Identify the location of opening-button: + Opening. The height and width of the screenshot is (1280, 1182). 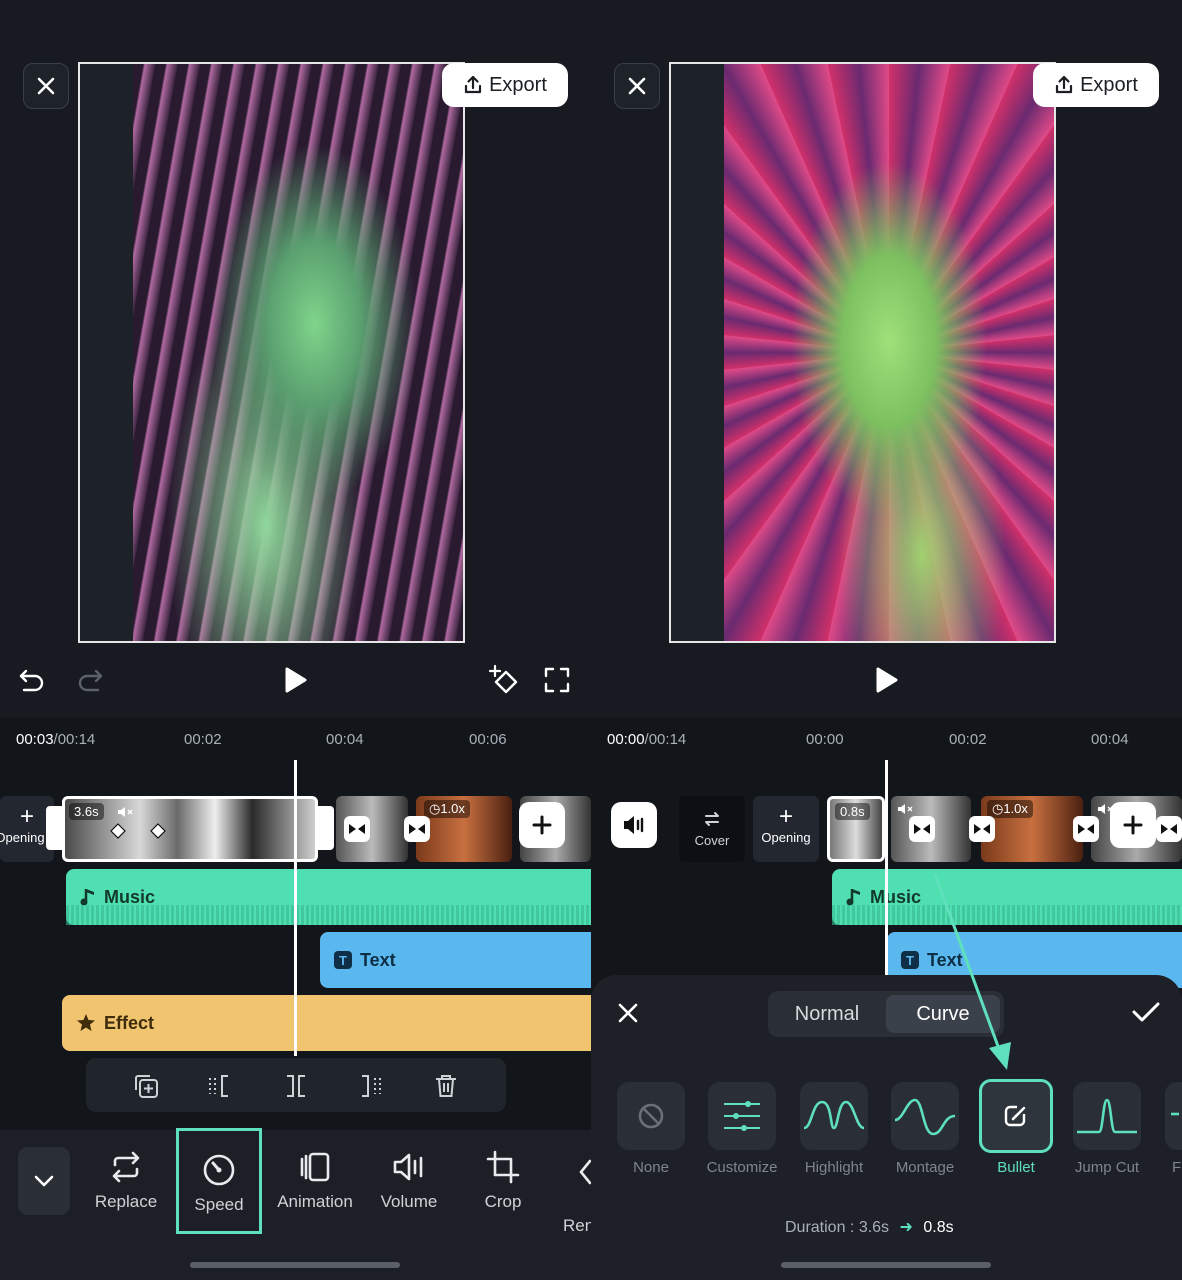
(786, 829).